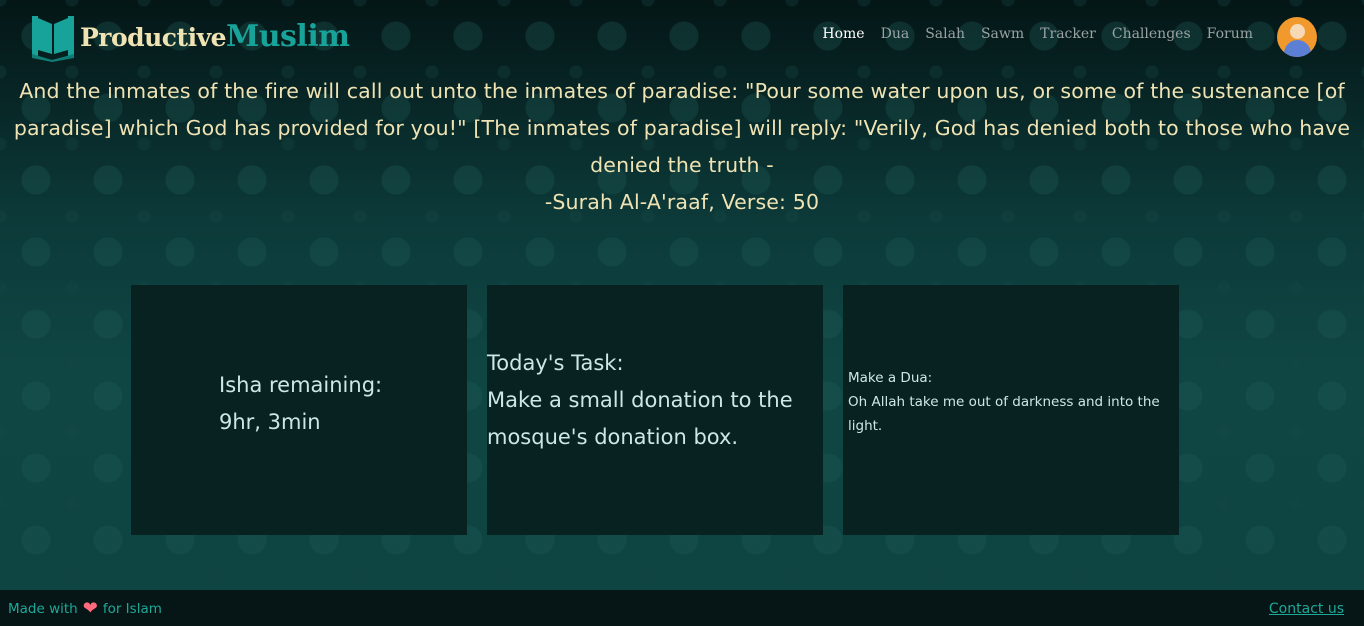  I want to click on user-avatar-icon, so click(1297, 37).